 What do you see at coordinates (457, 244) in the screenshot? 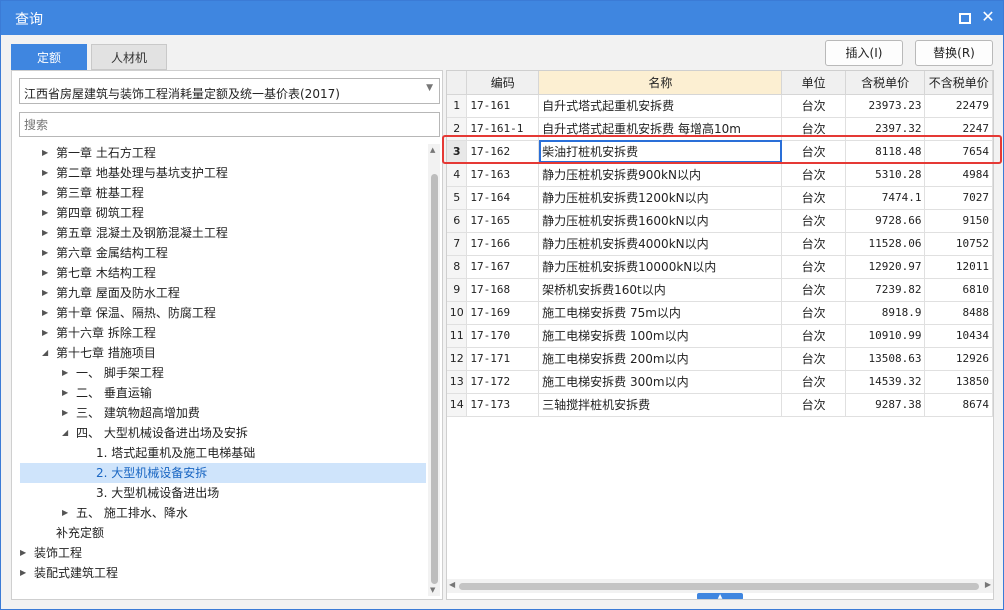
I see `row-index: 7` at bounding box center [457, 244].